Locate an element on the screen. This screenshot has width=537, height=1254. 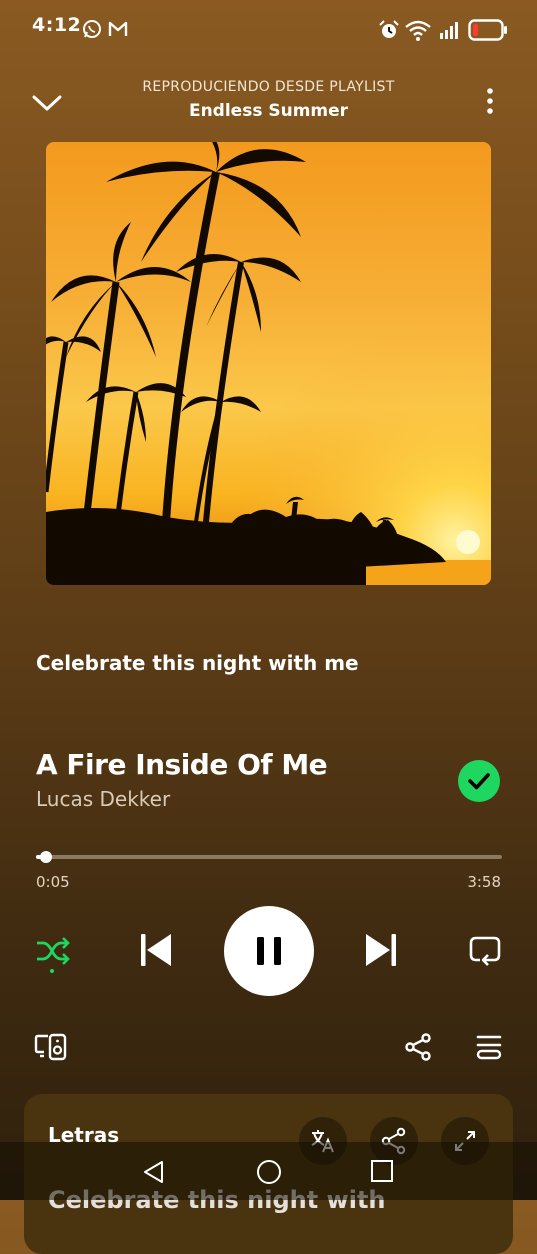
previous-track-icon is located at coordinates (156, 950).